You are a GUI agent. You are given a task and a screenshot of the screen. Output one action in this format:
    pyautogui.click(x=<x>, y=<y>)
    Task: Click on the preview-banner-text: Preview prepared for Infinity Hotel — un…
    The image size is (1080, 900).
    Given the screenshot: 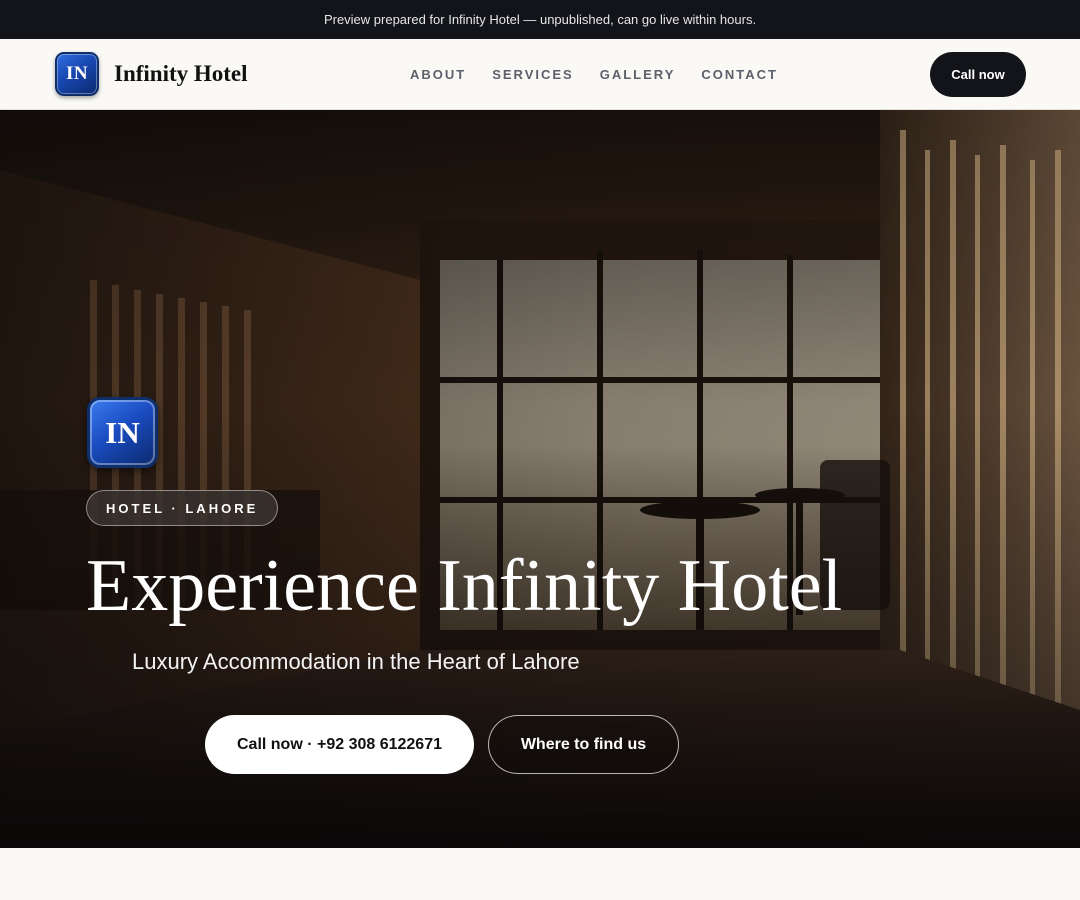 What is the action you would take?
    pyautogui.click(x=540, y=19)
    